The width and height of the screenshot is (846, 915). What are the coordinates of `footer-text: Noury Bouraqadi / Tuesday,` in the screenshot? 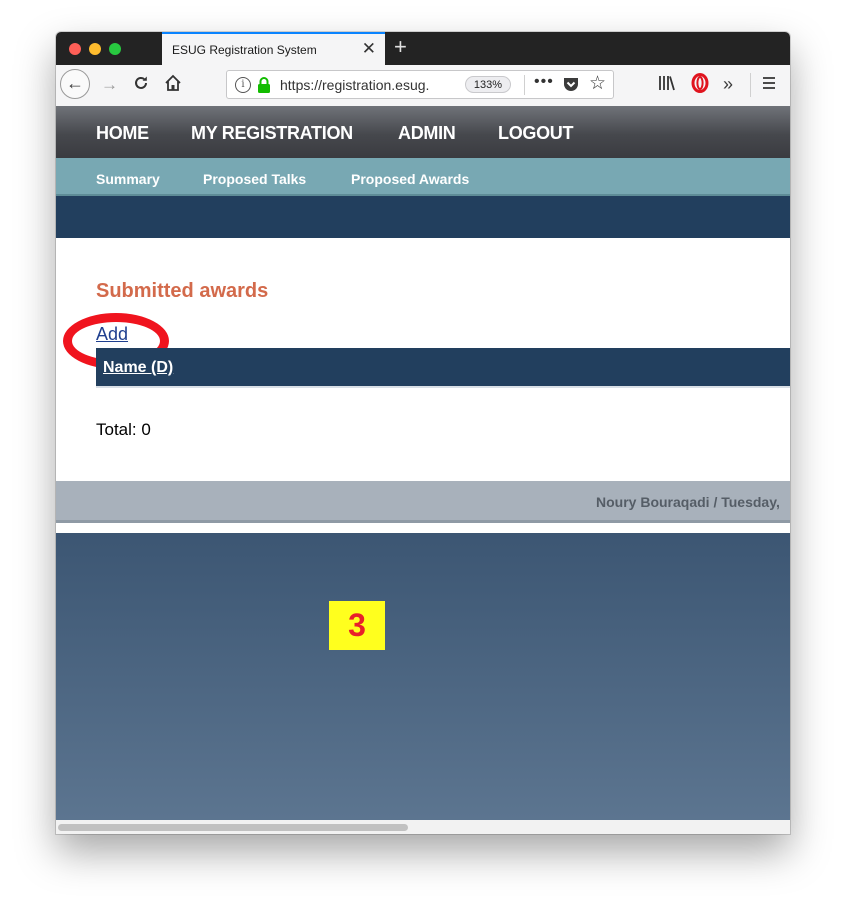 It's located at (688, 502).